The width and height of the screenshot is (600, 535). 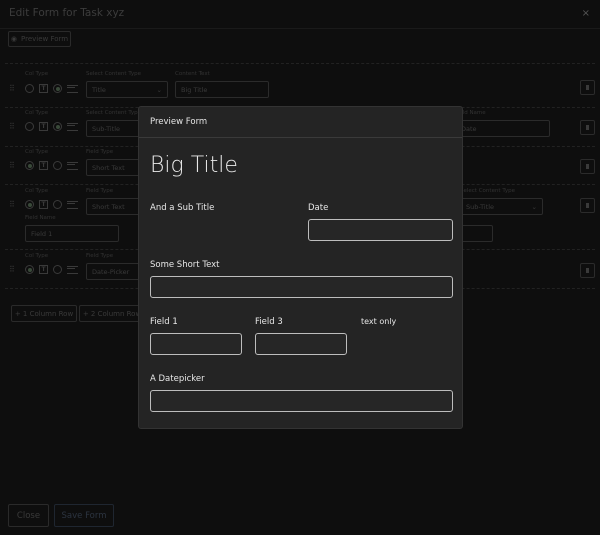 What do you see at coordinates (42, 233) in the screenshot?
I see `input-value: Field 1` at bounding box center [42, 233].